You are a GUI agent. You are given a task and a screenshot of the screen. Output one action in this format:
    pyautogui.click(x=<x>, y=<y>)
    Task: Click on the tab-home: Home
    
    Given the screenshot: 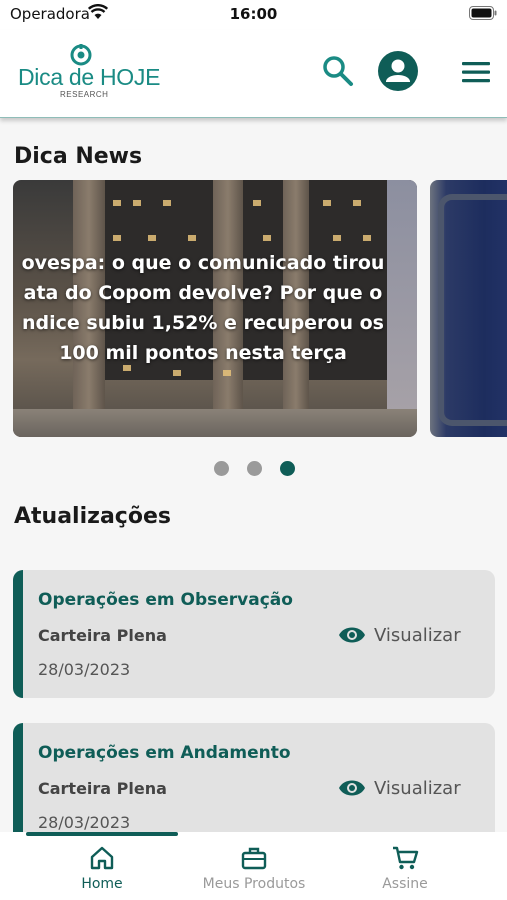 What is the action you would take?
    pyautogui.click(x=102, y=870)
    